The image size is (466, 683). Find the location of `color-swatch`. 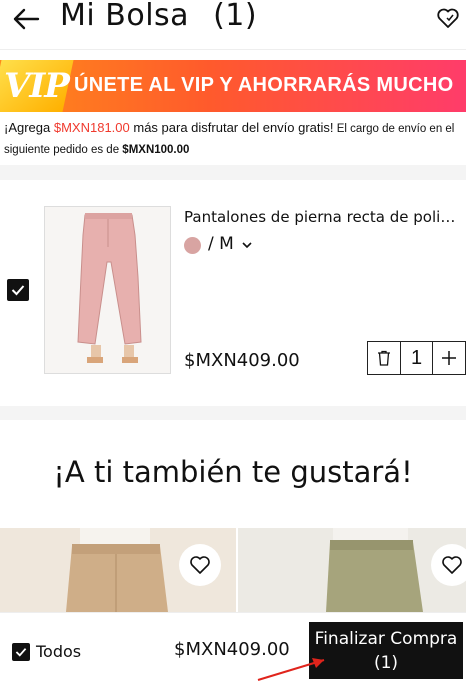

color-swatch is located at coordinates (192, 245).